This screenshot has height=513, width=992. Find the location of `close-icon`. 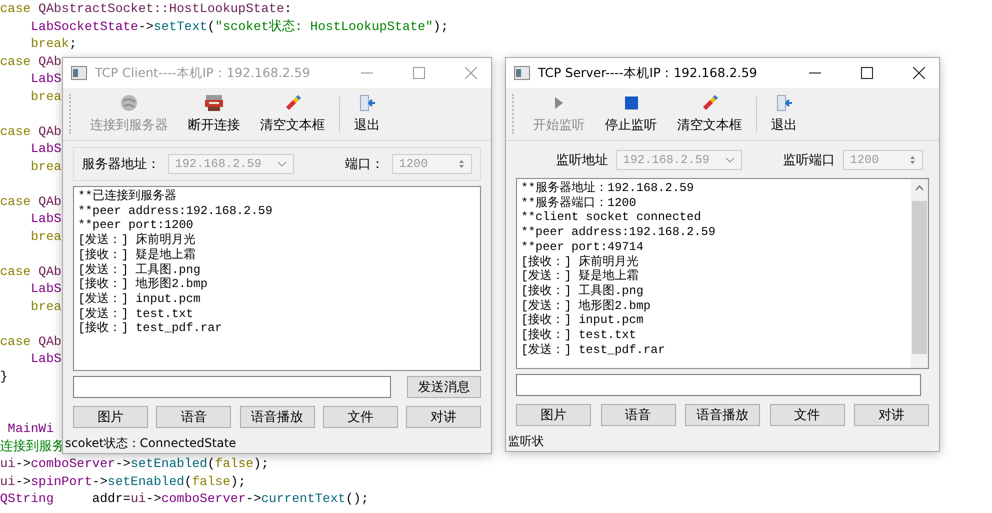

close-icon is located at coordinates (919, 73).